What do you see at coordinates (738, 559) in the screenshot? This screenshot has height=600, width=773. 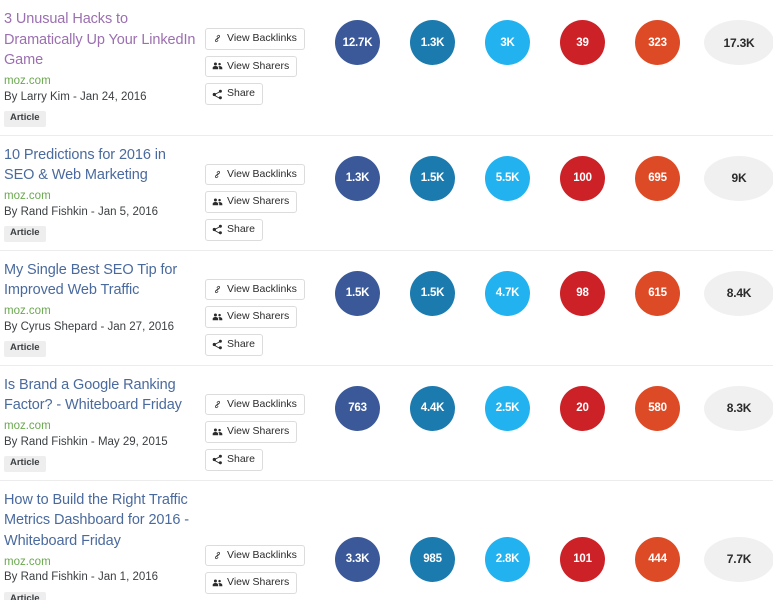 I see `metric-bubble-total: 7.7K` at bounding box center [738, 559].